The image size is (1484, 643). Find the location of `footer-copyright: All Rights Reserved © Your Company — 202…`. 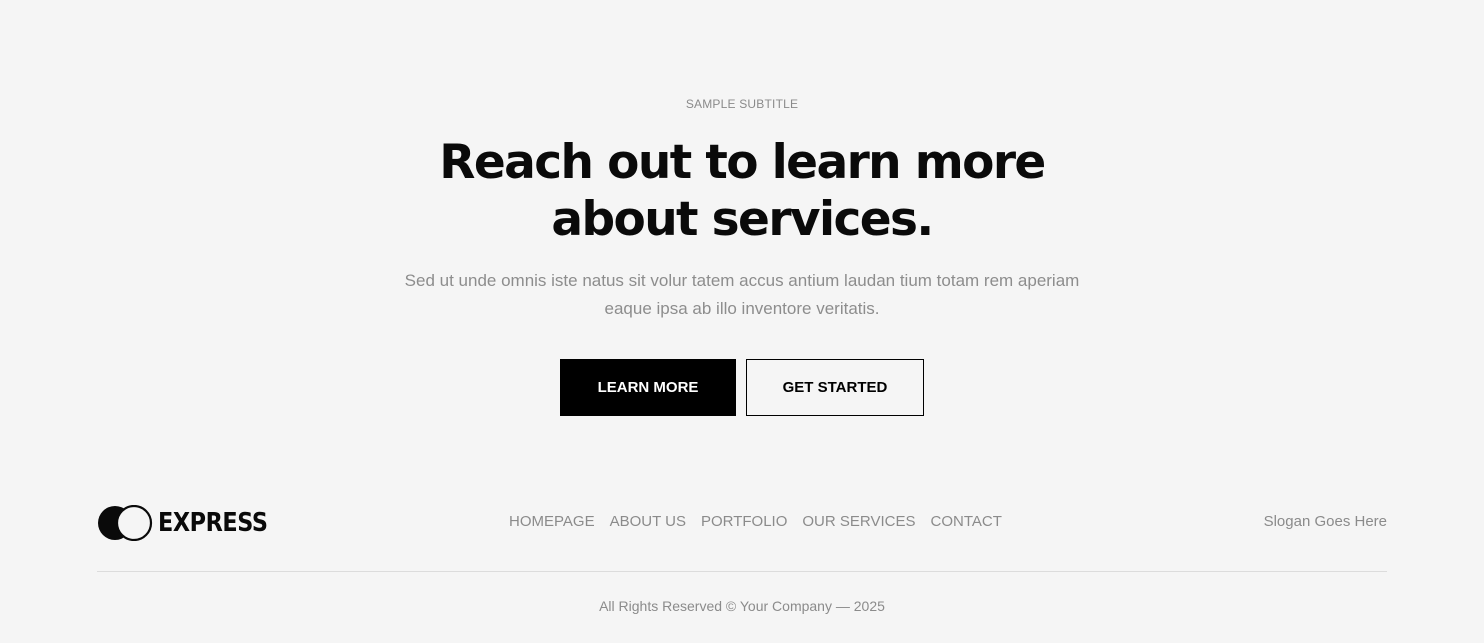

footer-copyright: All Rights Reserved © Your Company — 202… is located at coordinates (742, 606).